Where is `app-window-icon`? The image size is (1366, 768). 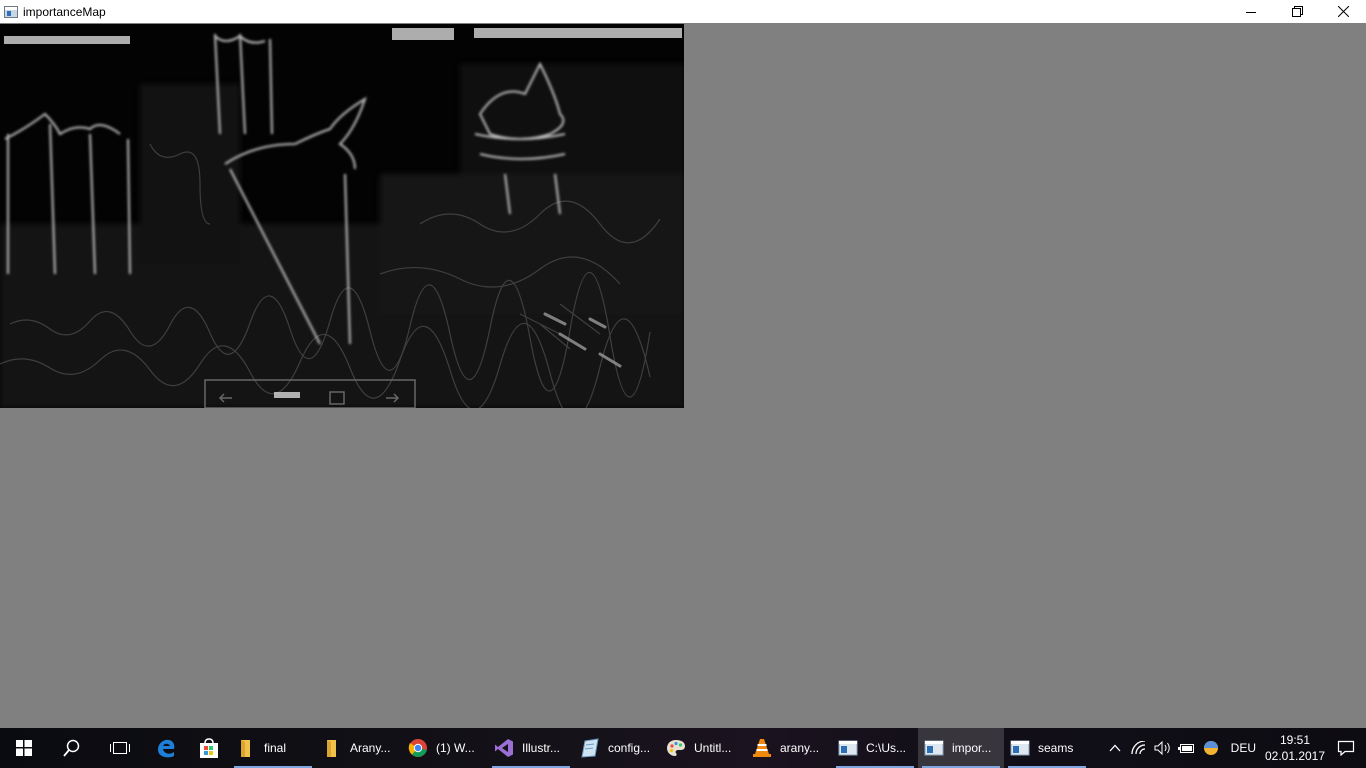 app-window-icon is located at coordinates (11, 11).